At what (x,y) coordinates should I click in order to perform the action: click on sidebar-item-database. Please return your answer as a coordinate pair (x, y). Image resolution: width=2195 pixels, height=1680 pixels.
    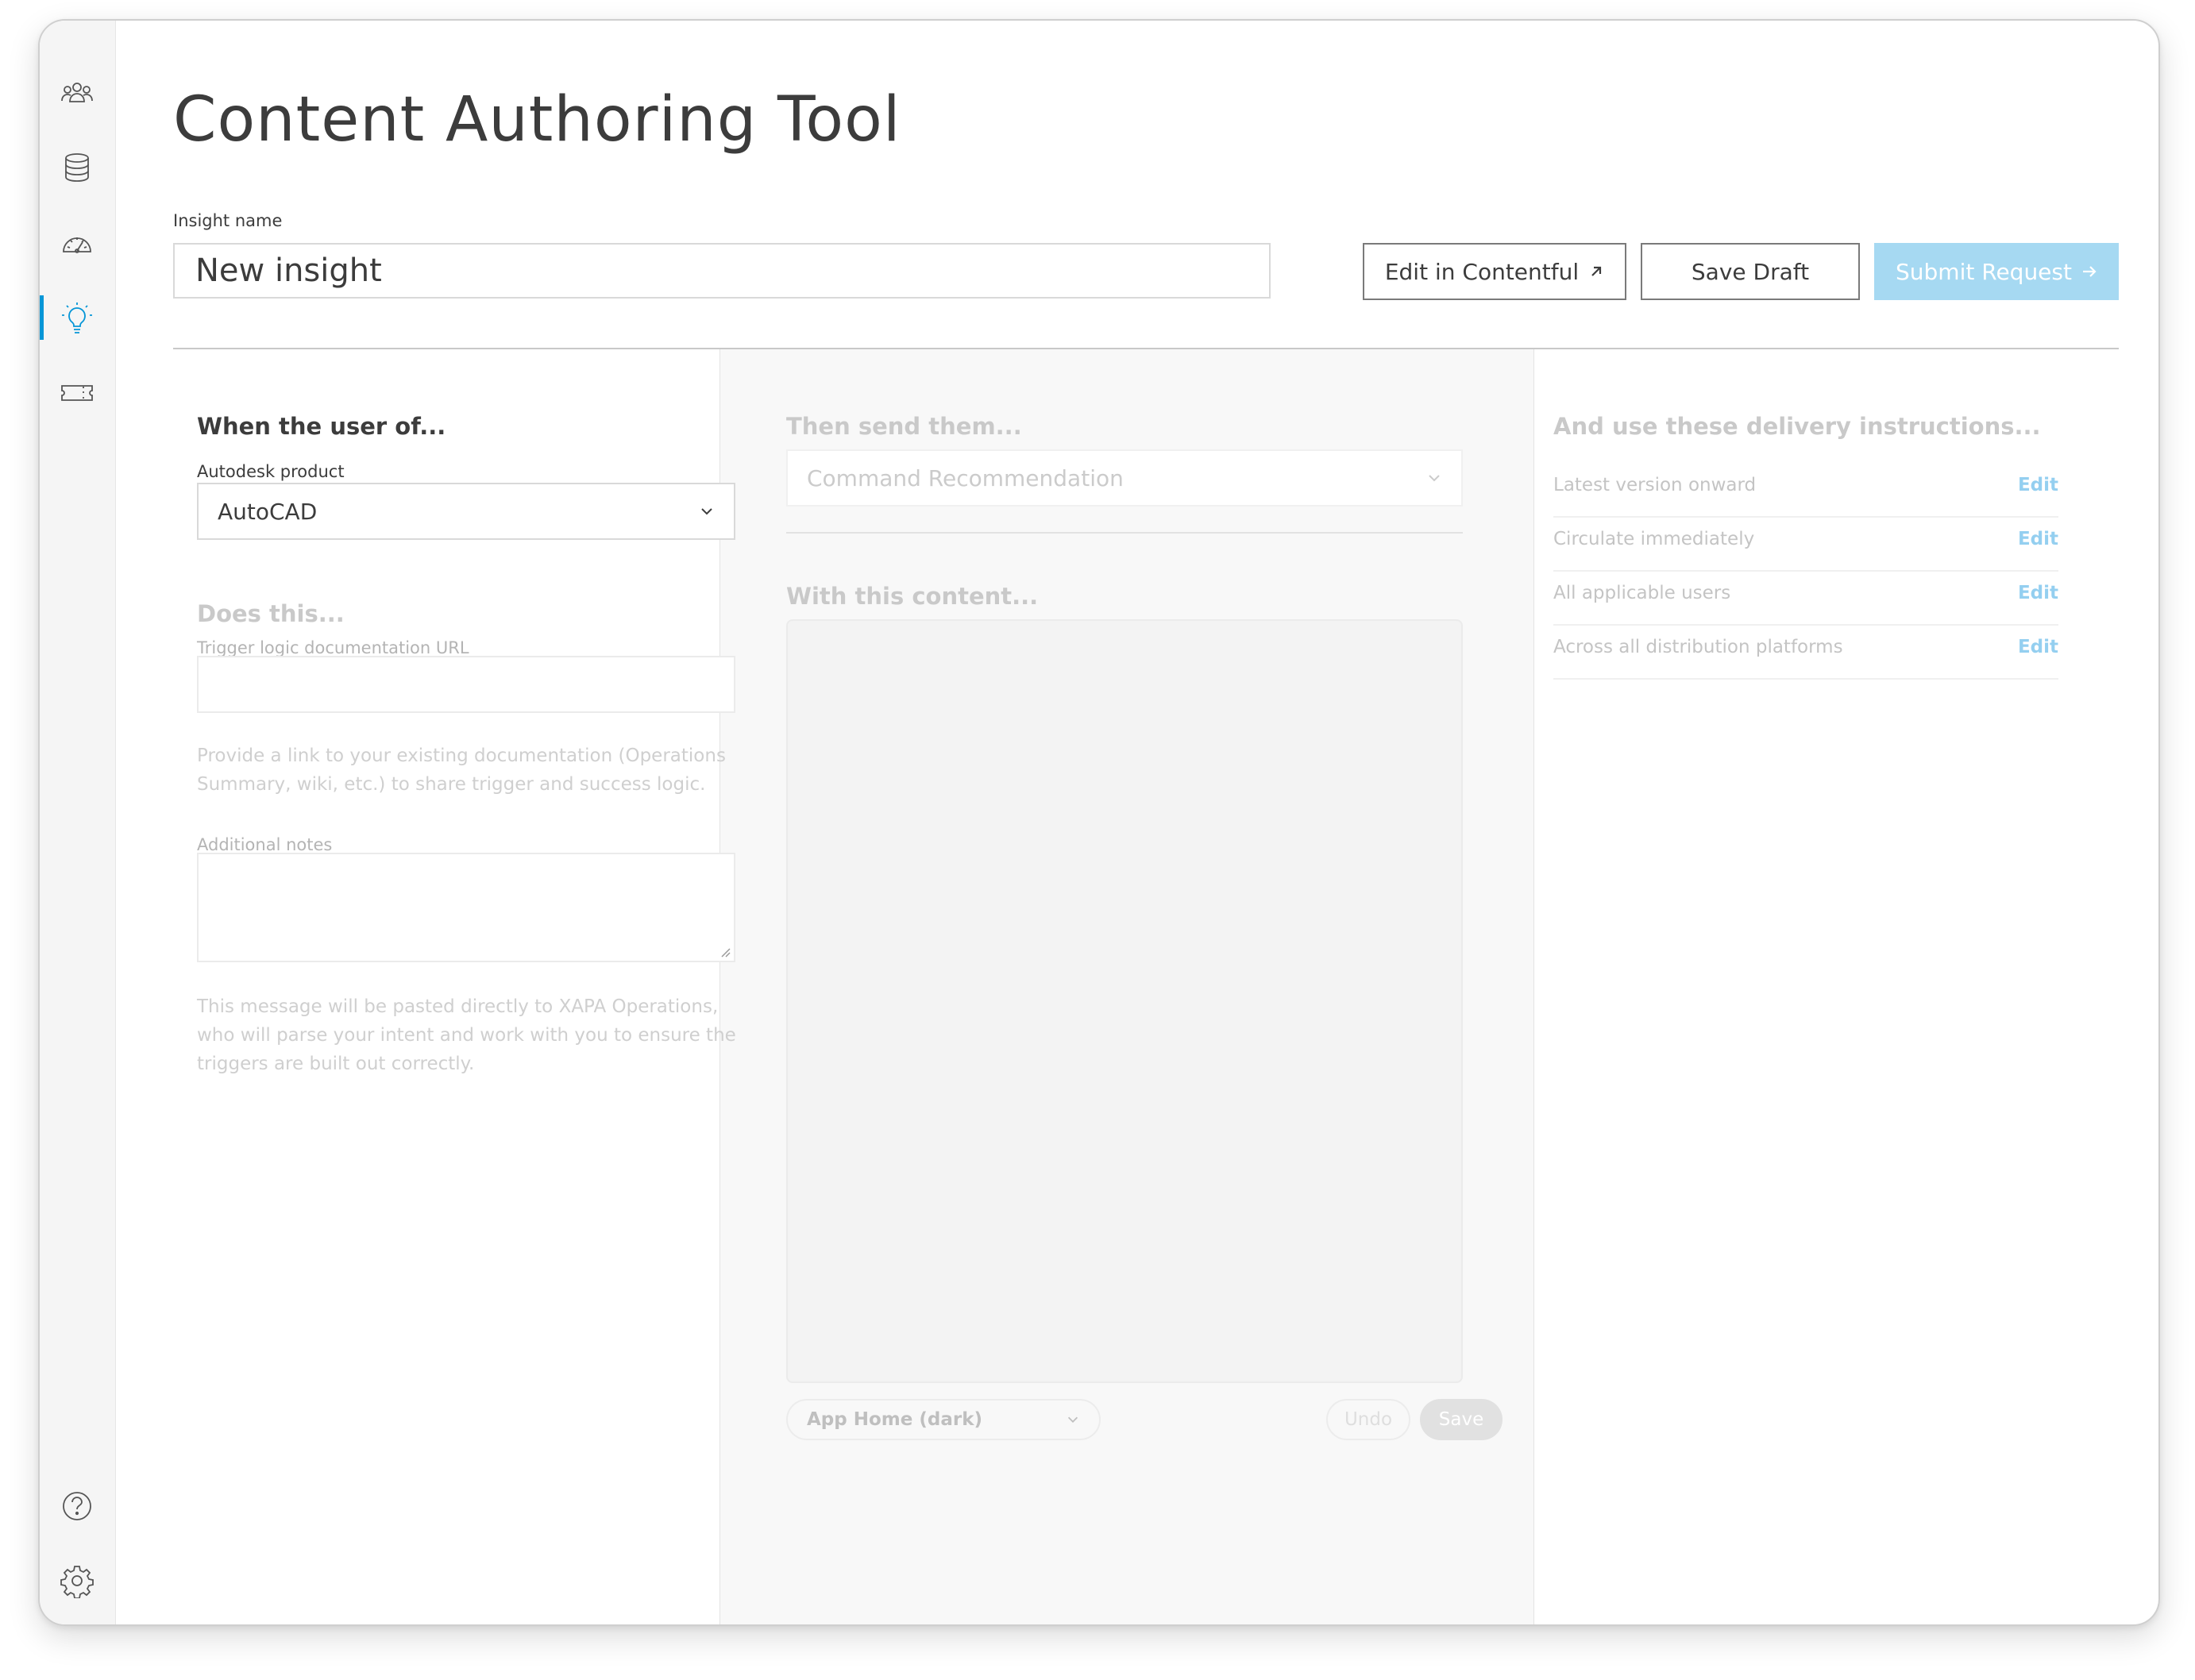
    Looking at the image, I should click on (77, 167).